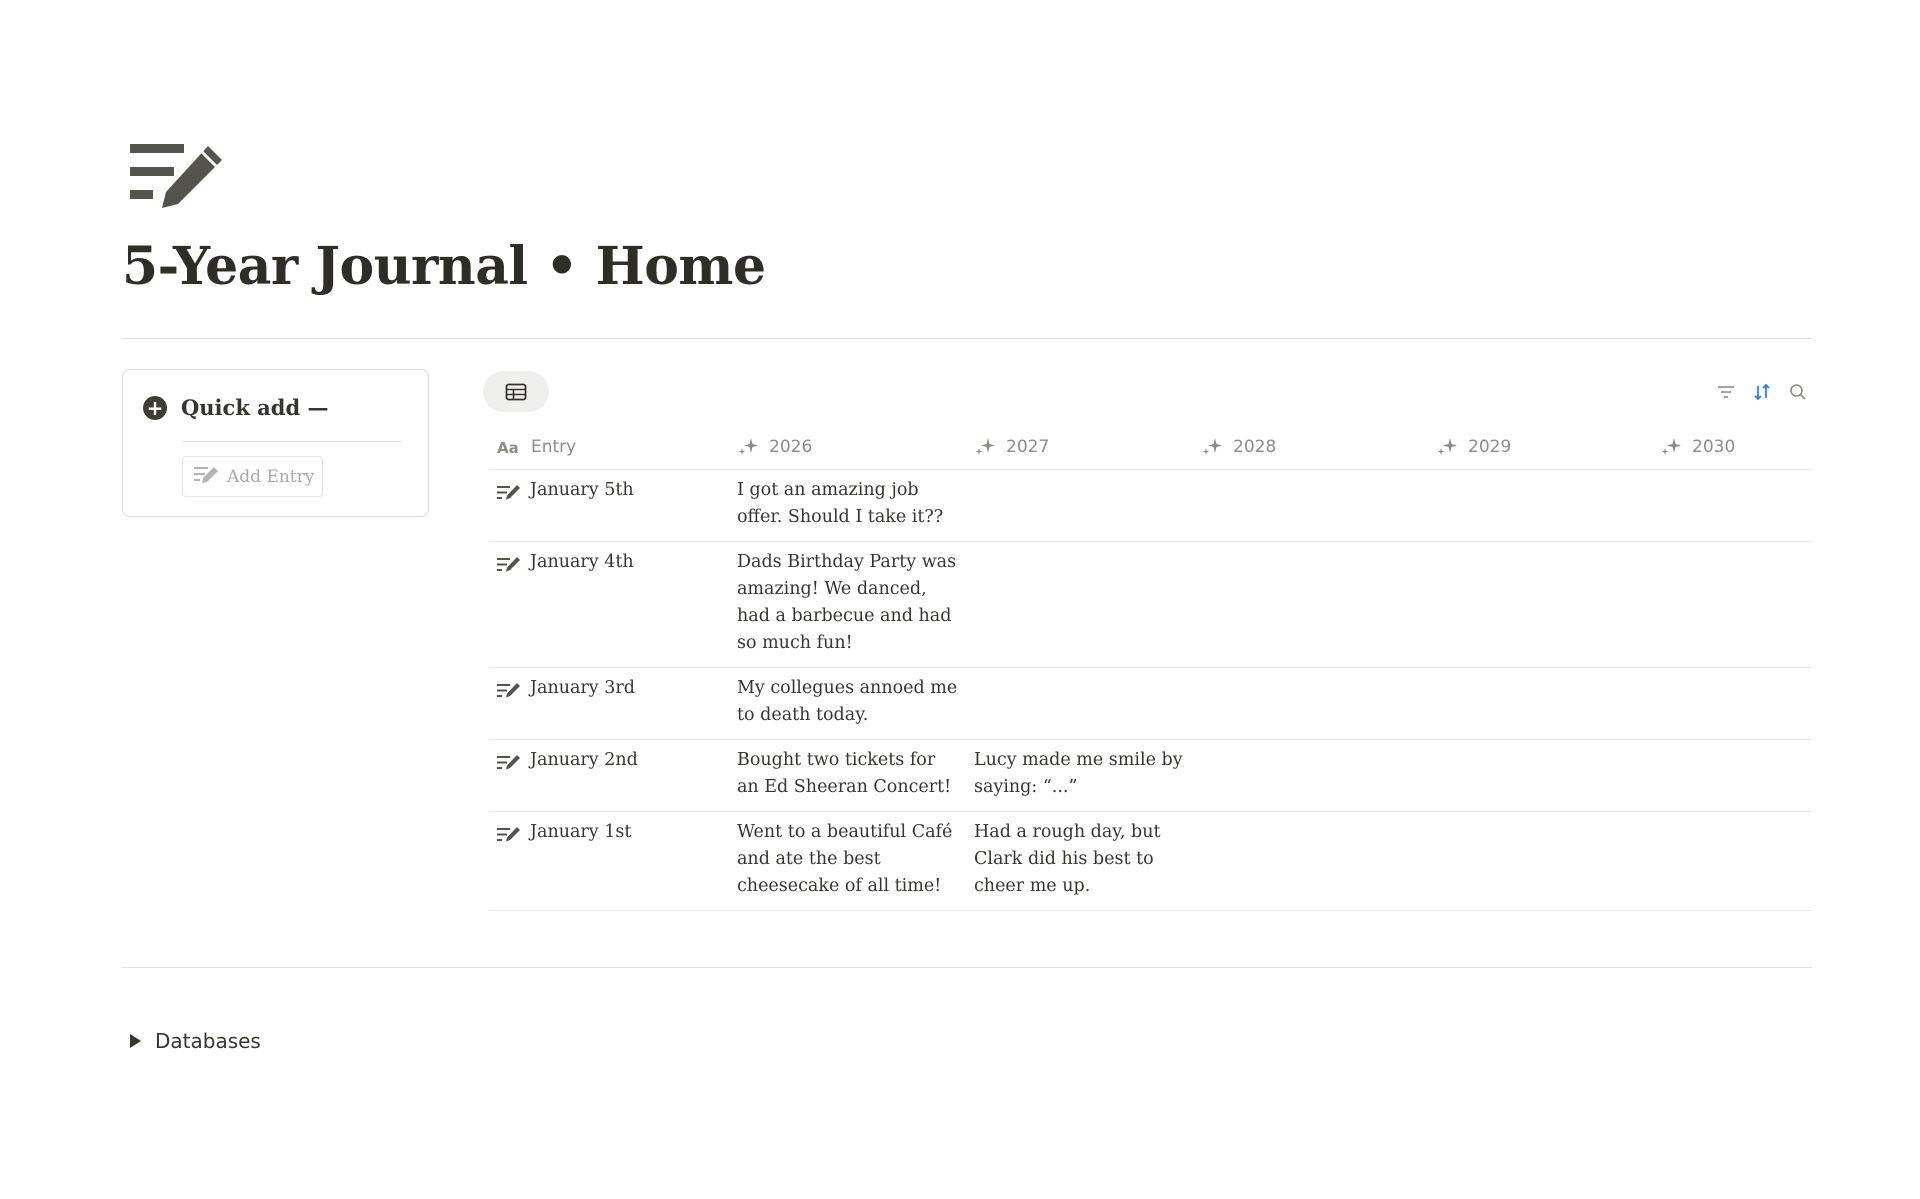  I want to click on search-icon, so click(1798, 392).